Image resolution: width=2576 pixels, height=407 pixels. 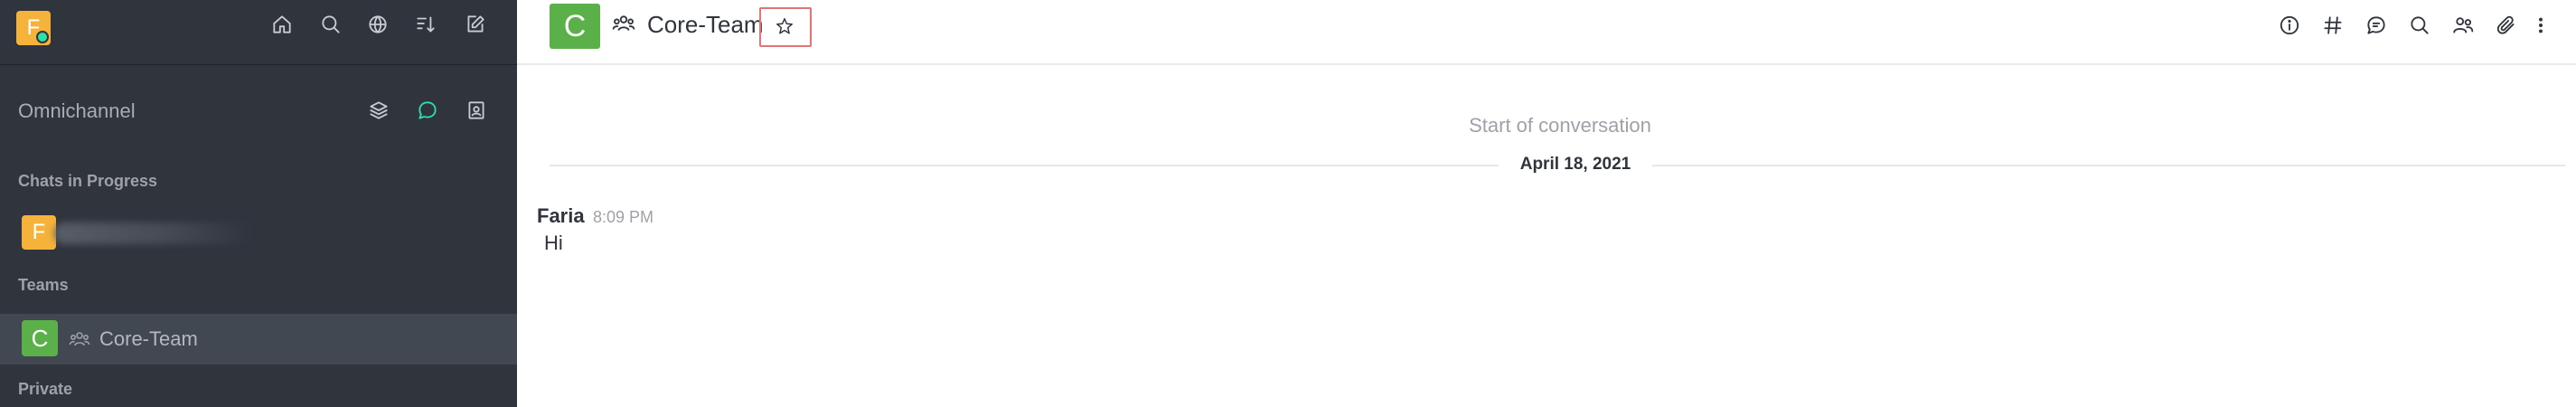 I want to click on star-icon, so click(x=785, y=26).